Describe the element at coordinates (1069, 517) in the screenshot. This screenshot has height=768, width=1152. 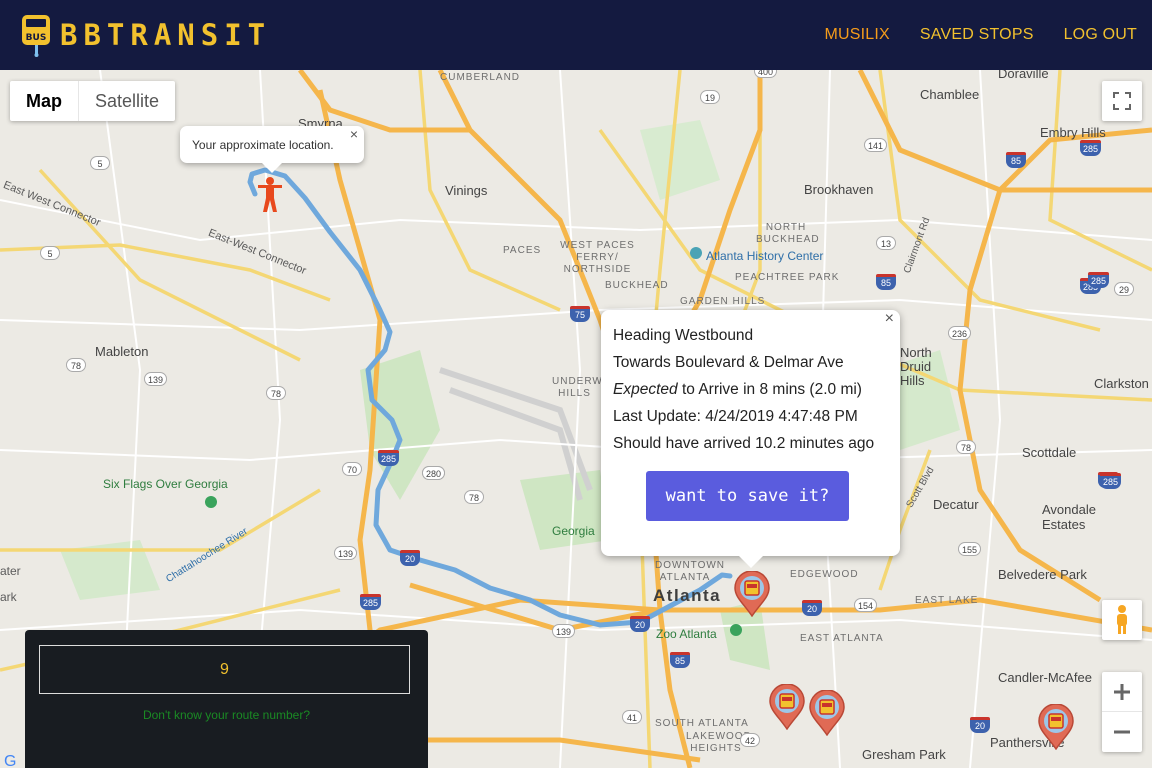
I see `map-label: Avondale Estates` at that location.